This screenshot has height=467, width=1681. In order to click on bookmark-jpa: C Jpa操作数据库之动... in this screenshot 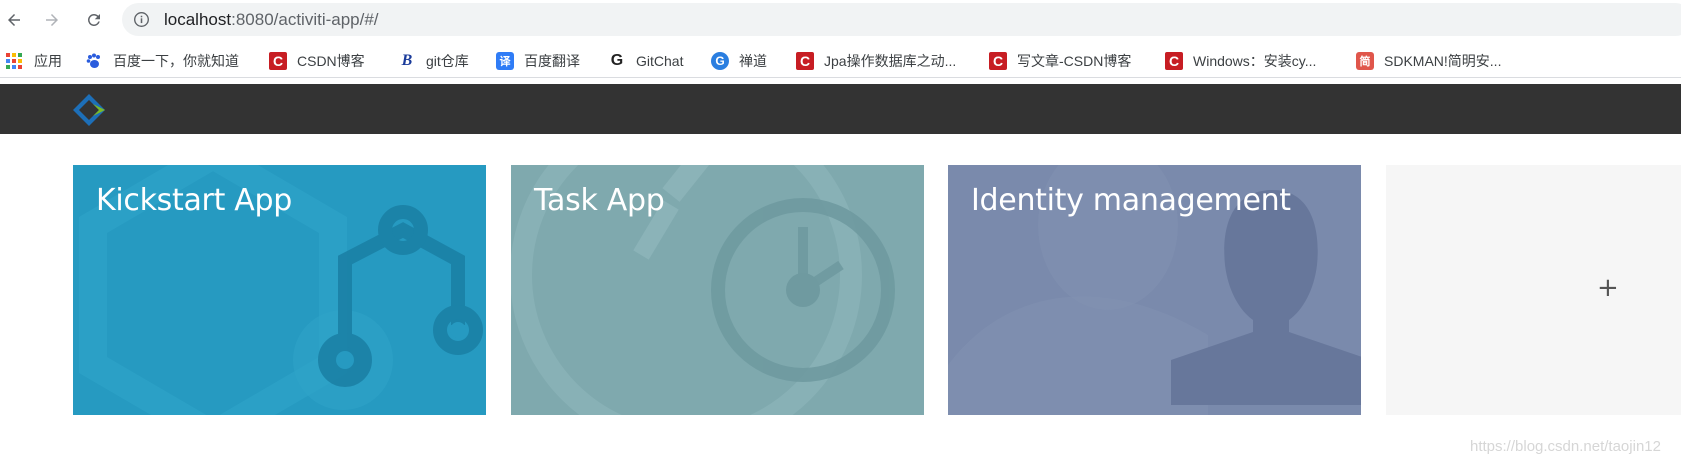, I will do `click(876, 61)`.